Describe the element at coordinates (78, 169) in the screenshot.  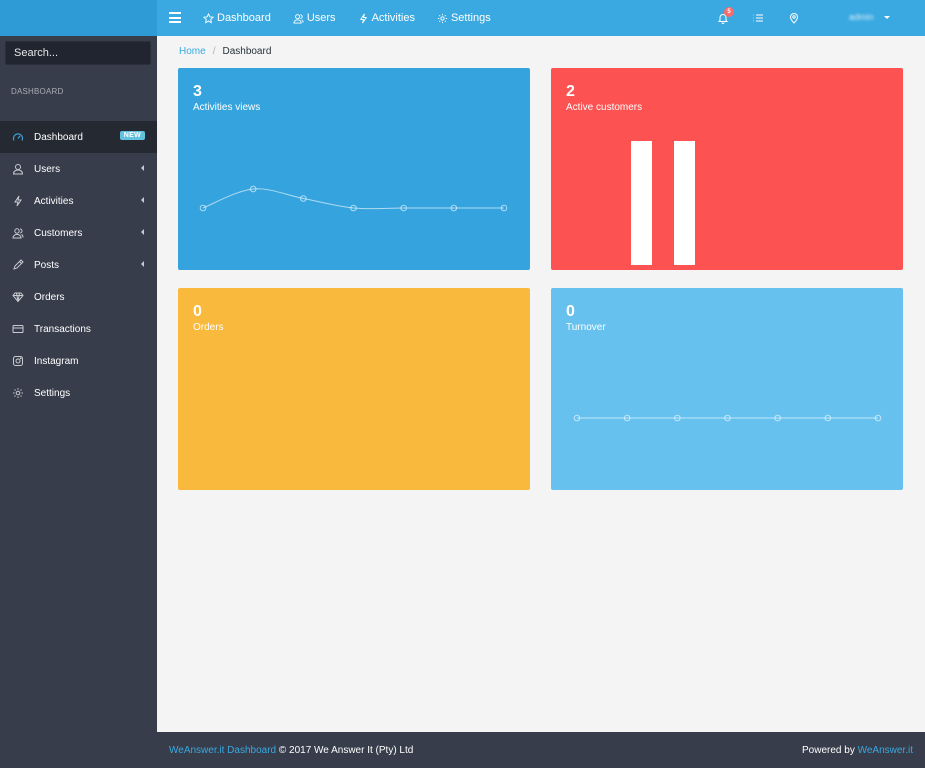
I see `sidebar-item-users: Users` at that location.